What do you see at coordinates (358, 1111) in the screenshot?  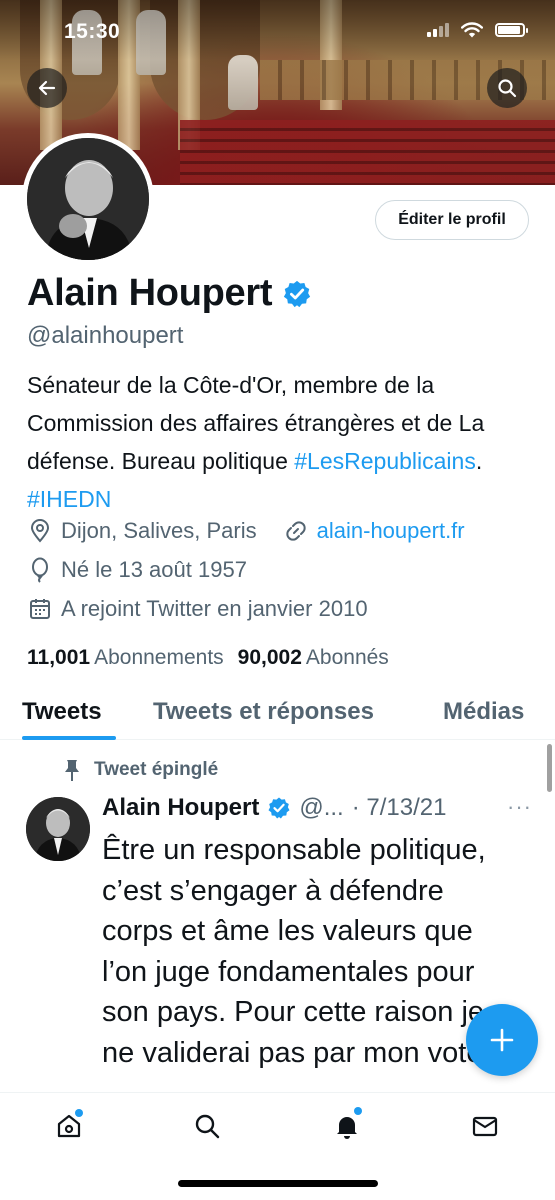 I see `notifications-dot` at bounding box center [358, 1111].